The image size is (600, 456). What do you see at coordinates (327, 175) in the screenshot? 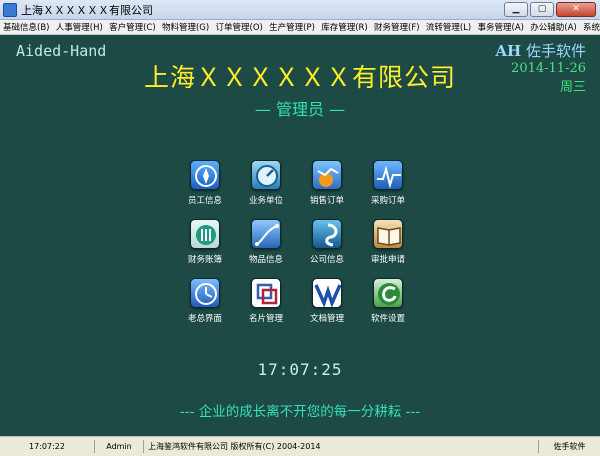
I see `chart-up-icon` at bounding box center [327, 175].